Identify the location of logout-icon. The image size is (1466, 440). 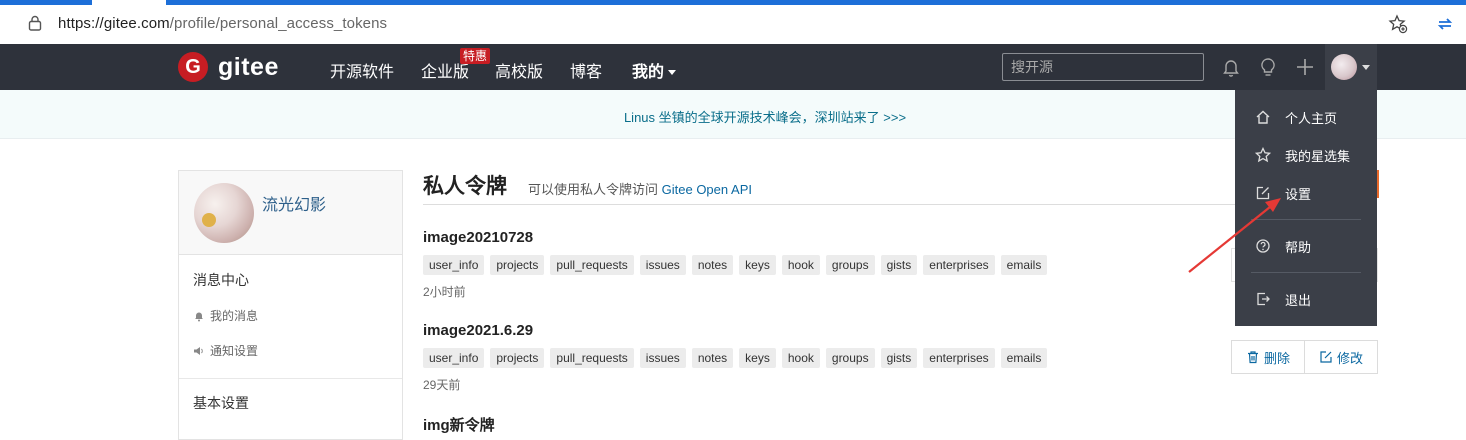
(1263, 299).